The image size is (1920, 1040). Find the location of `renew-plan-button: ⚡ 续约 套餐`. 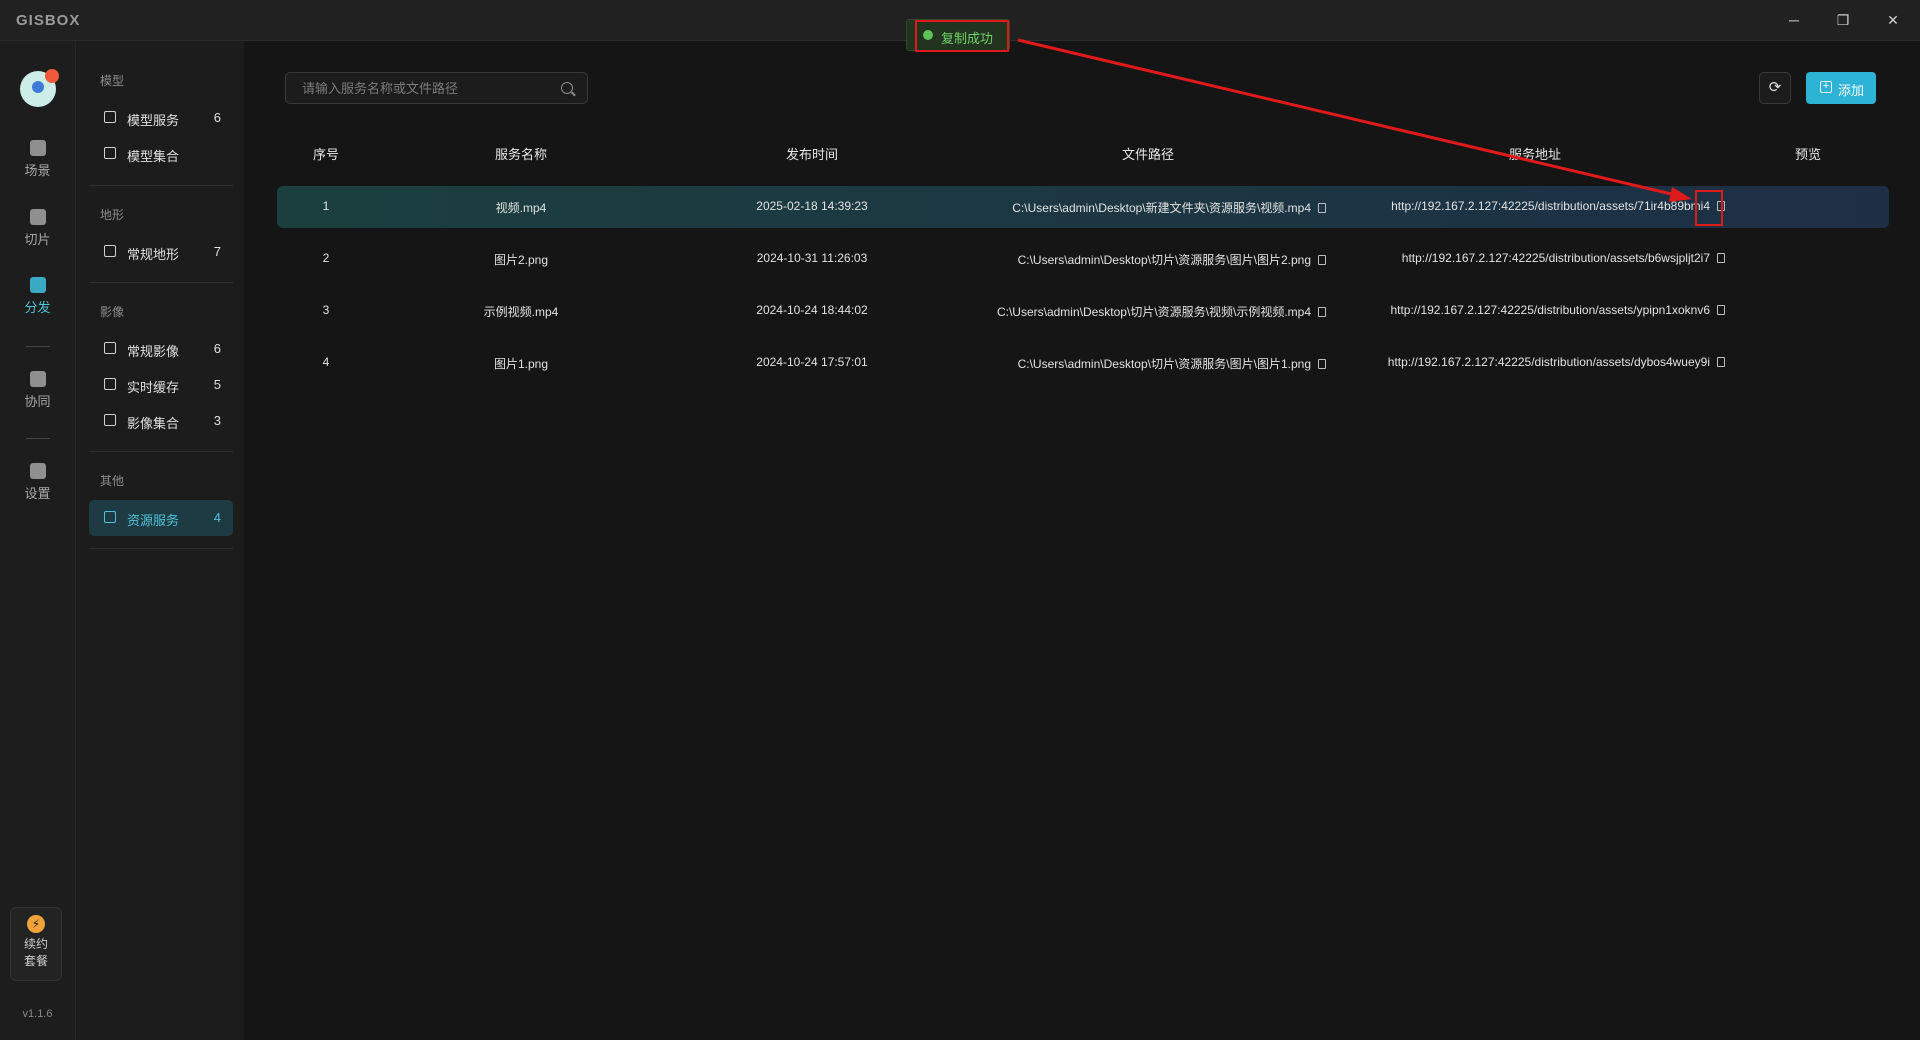

renew-plan-button: ⚡ 续约 套餐 is located at coordinates (36, 944).